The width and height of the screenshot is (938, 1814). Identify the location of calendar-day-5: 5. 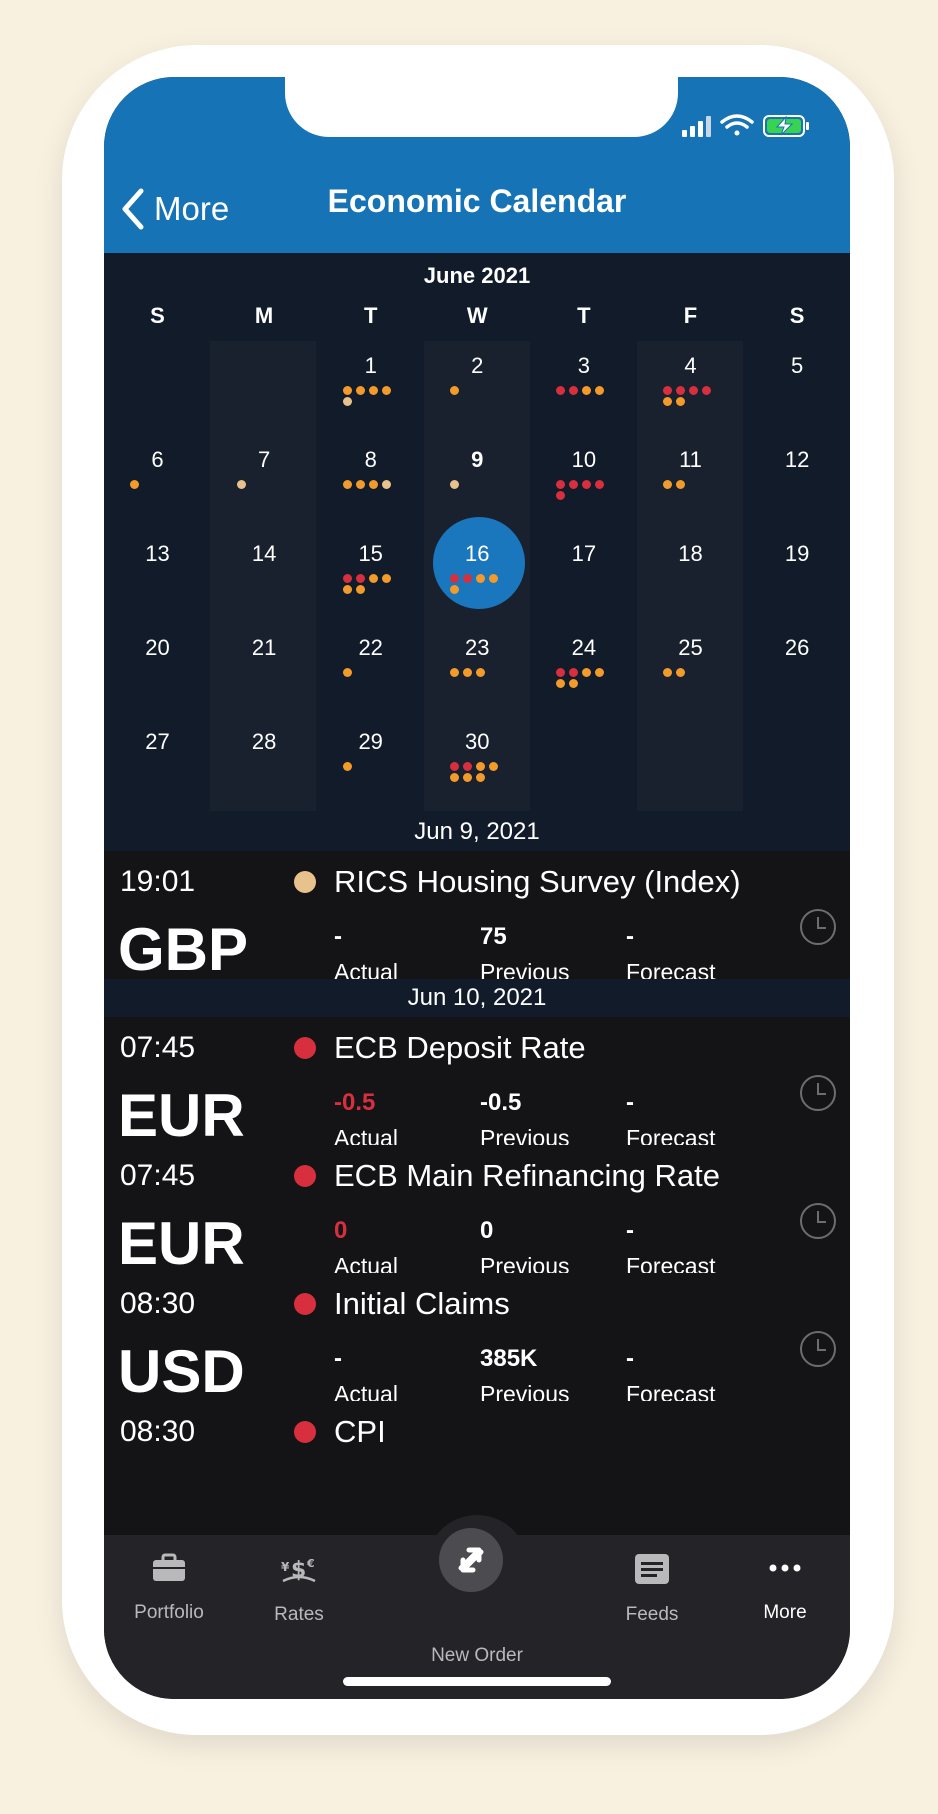
(797, 380).